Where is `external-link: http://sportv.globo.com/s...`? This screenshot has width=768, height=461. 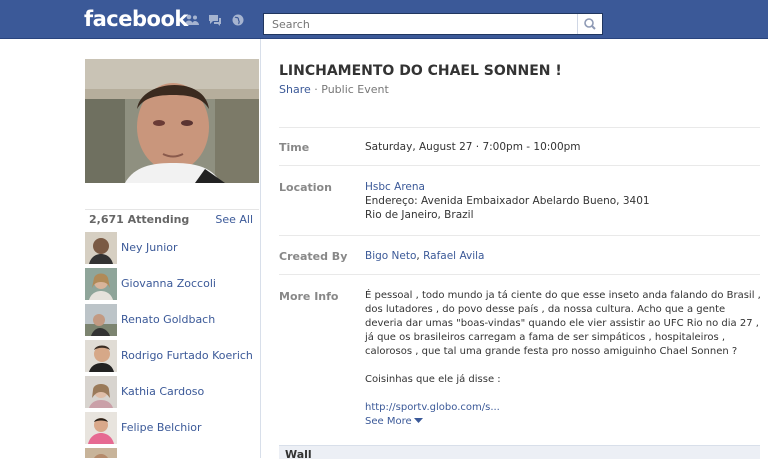 external-link: http://sportv.globo.com/s... is located at coordinates (432, 407).